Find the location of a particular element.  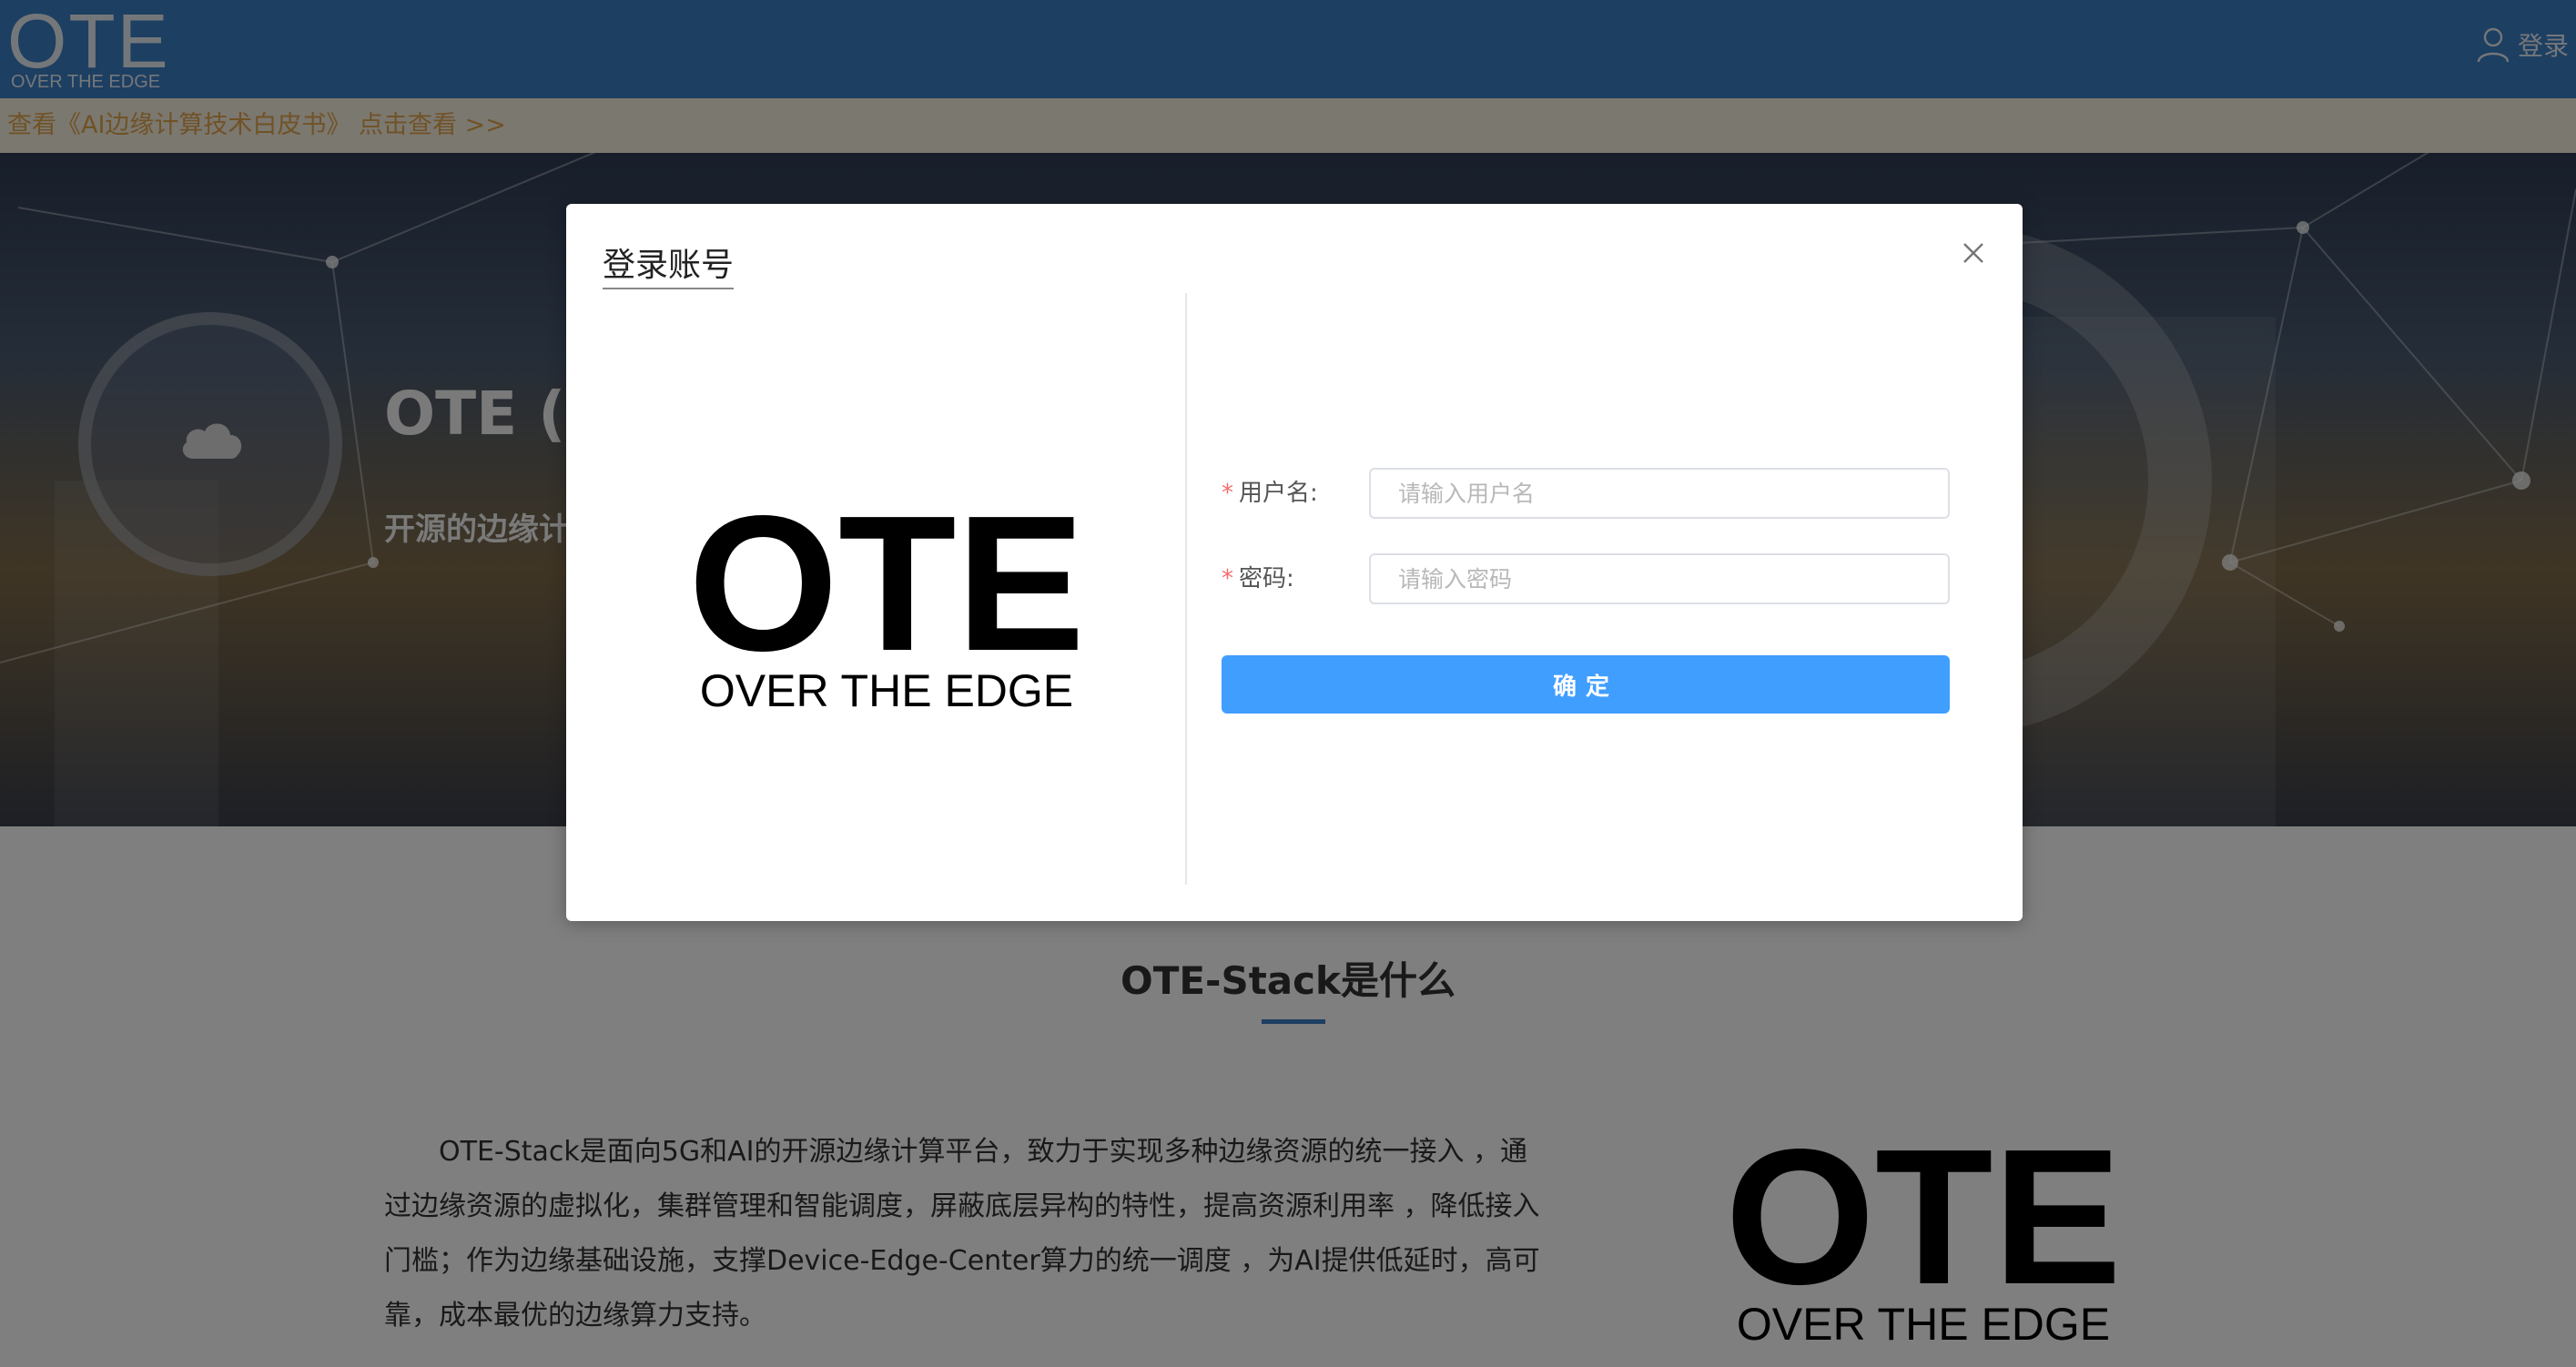

password-label-text: 密码: is located at coordinates (1266, 578).